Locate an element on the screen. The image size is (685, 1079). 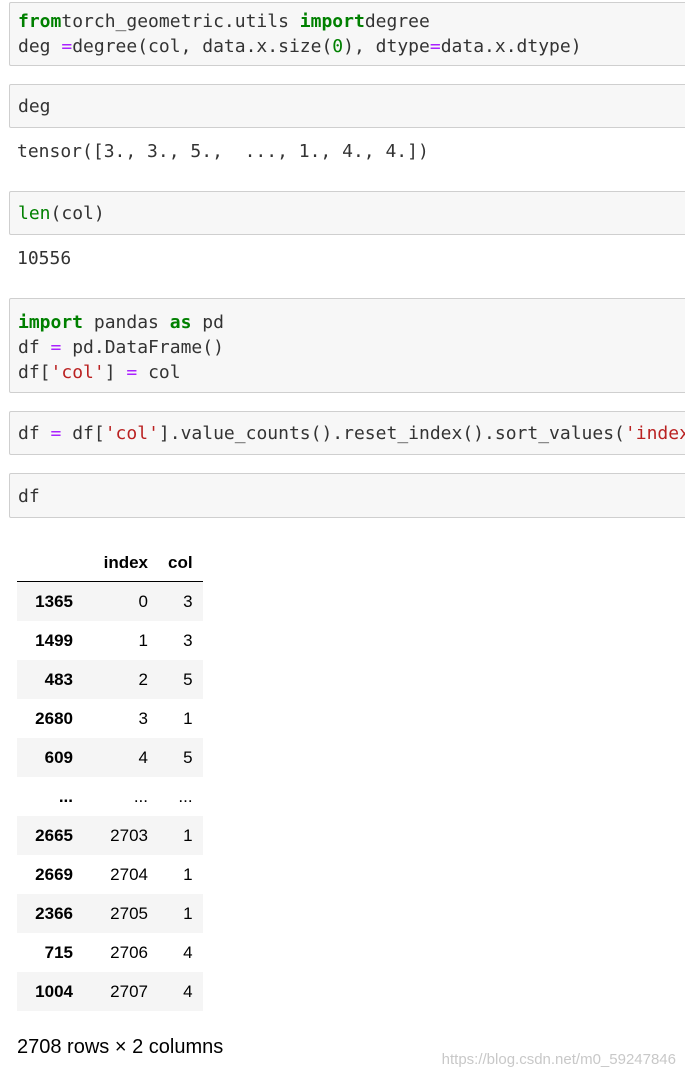
code-token: len is located at coordinates (34, 213).